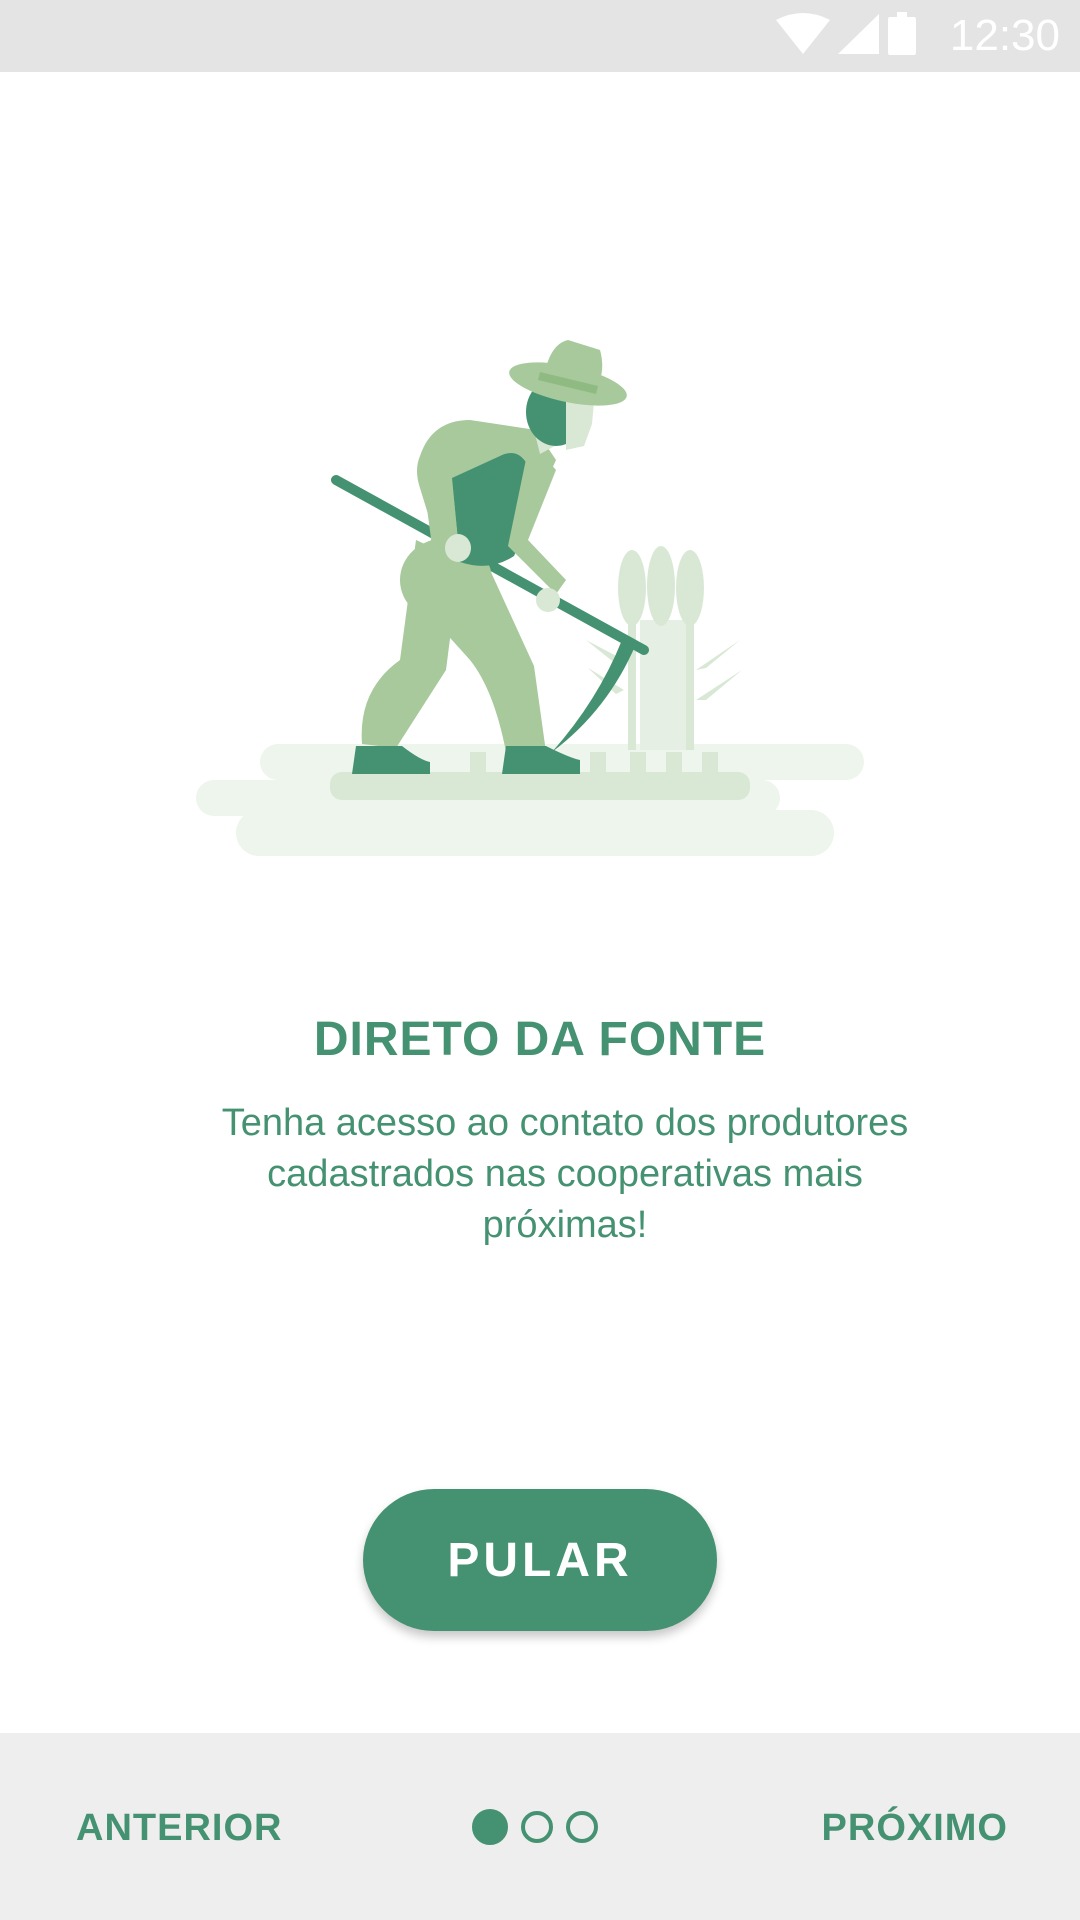 This screenshot has height=1920, width=1080. I want to click on bottom-navigation-bar: ANTERIOR PRÓXIMO, so click(540, 1826).